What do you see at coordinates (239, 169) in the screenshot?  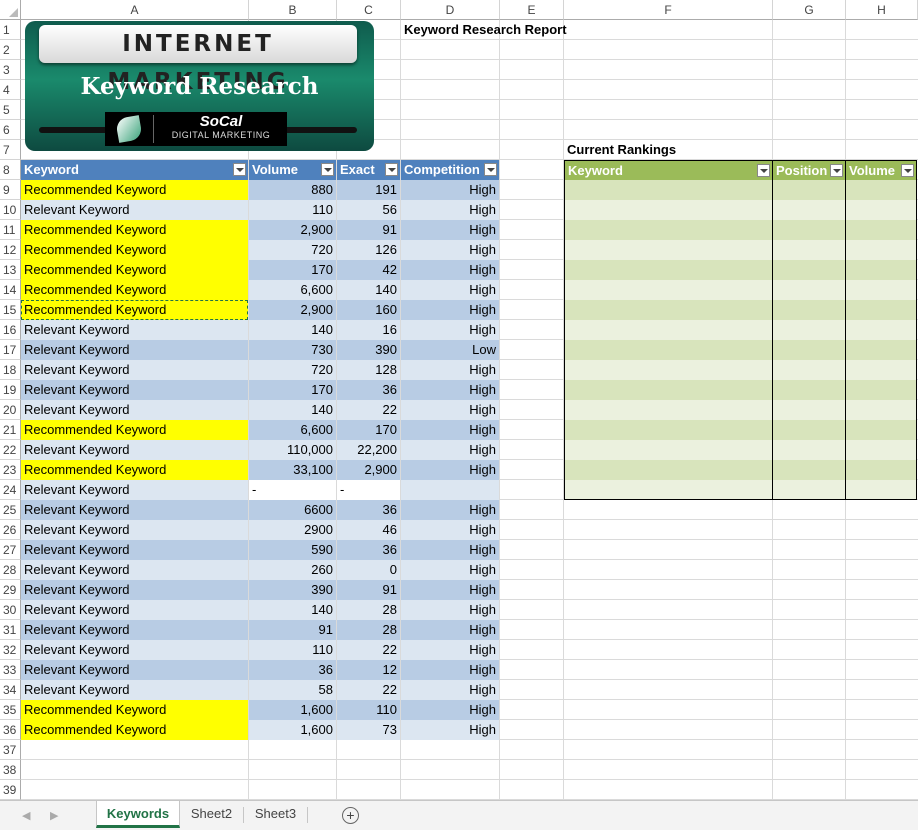 I see `keyword-filter-dropdown-icon` at bounding box center [239, 169].